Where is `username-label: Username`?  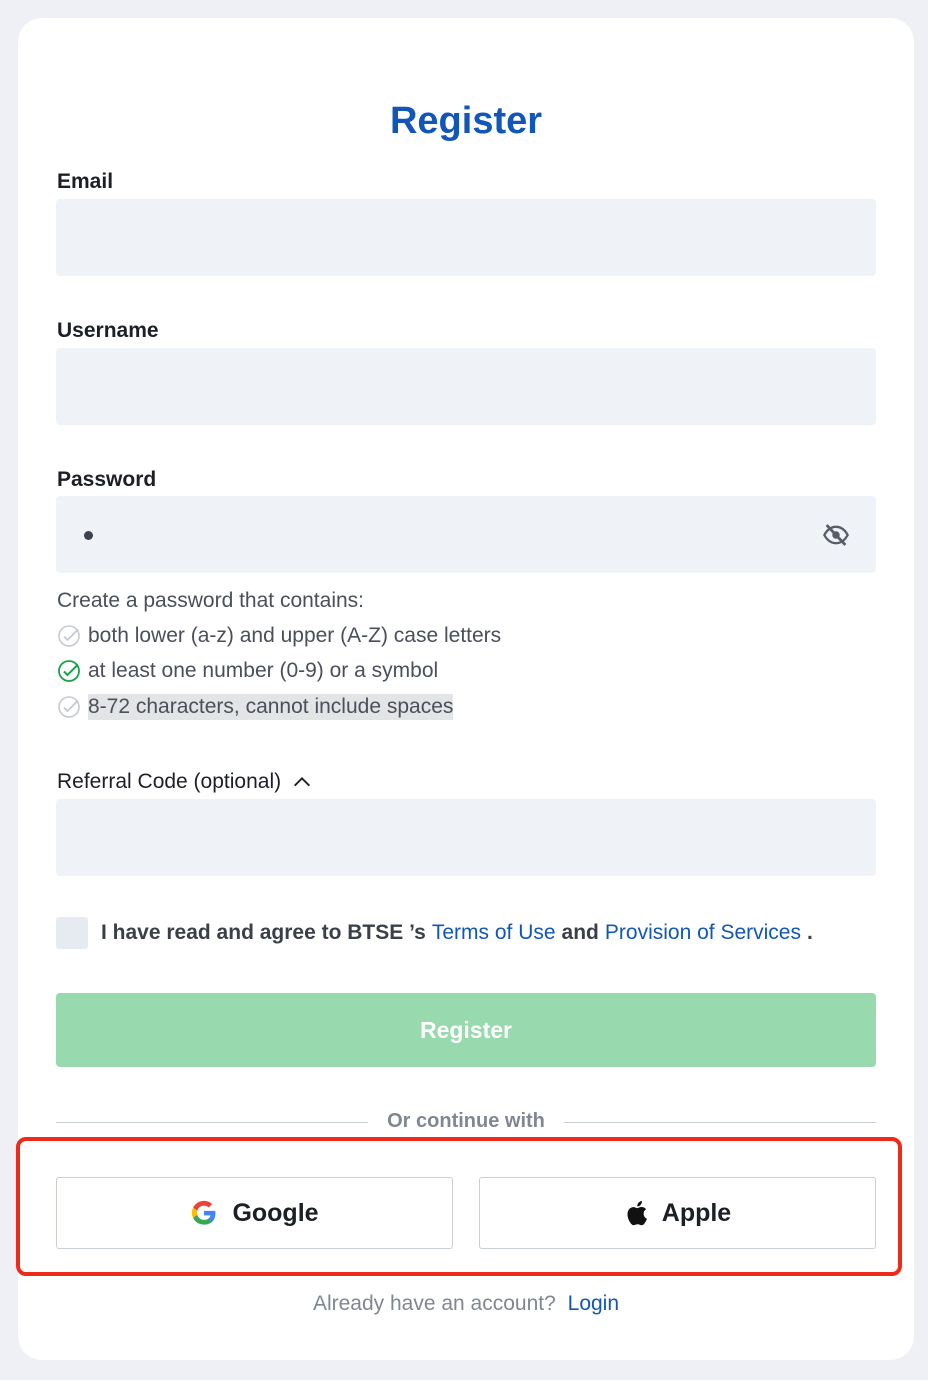 username-label: Username is located at coordinates (108, 330).